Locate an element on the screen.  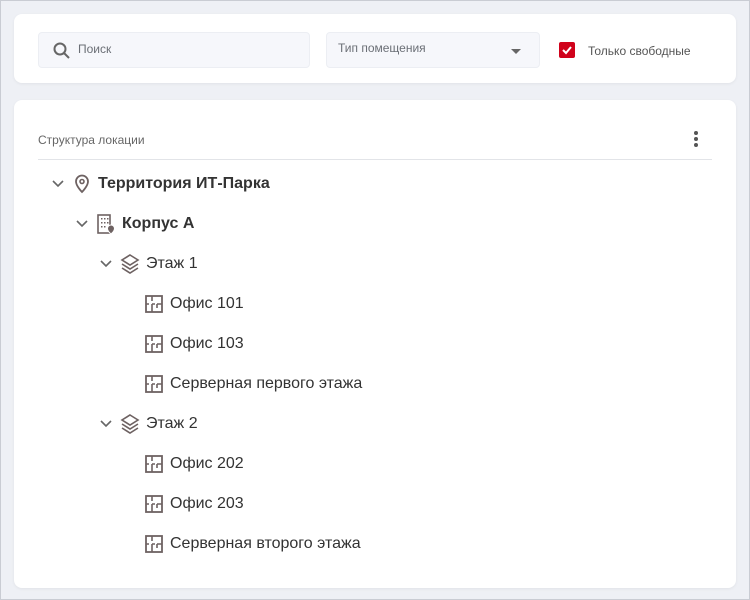
tree-node-label: Территория ИТ-Парка is located at coordinates (184, 183).